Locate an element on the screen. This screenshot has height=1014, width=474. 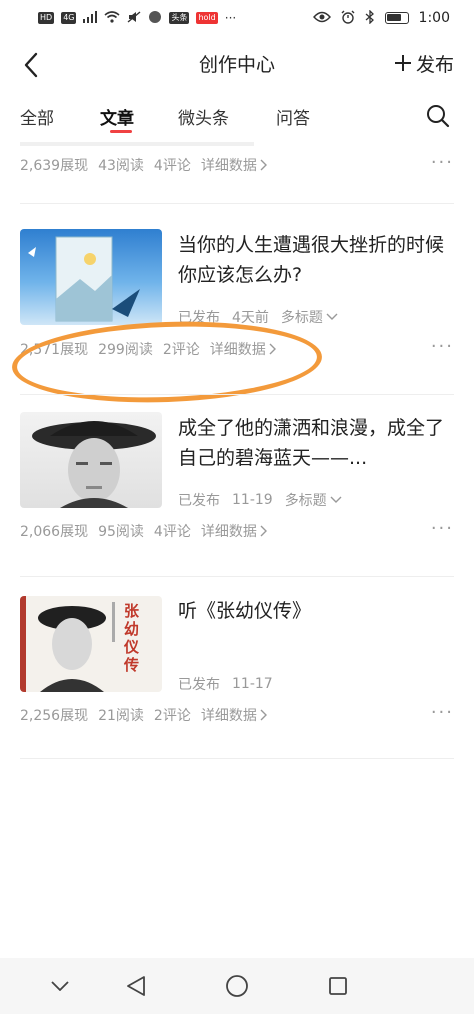
article-stats: 2,639展现 43阅读 4评论 详细数据 is located at coordinates (143, 165).